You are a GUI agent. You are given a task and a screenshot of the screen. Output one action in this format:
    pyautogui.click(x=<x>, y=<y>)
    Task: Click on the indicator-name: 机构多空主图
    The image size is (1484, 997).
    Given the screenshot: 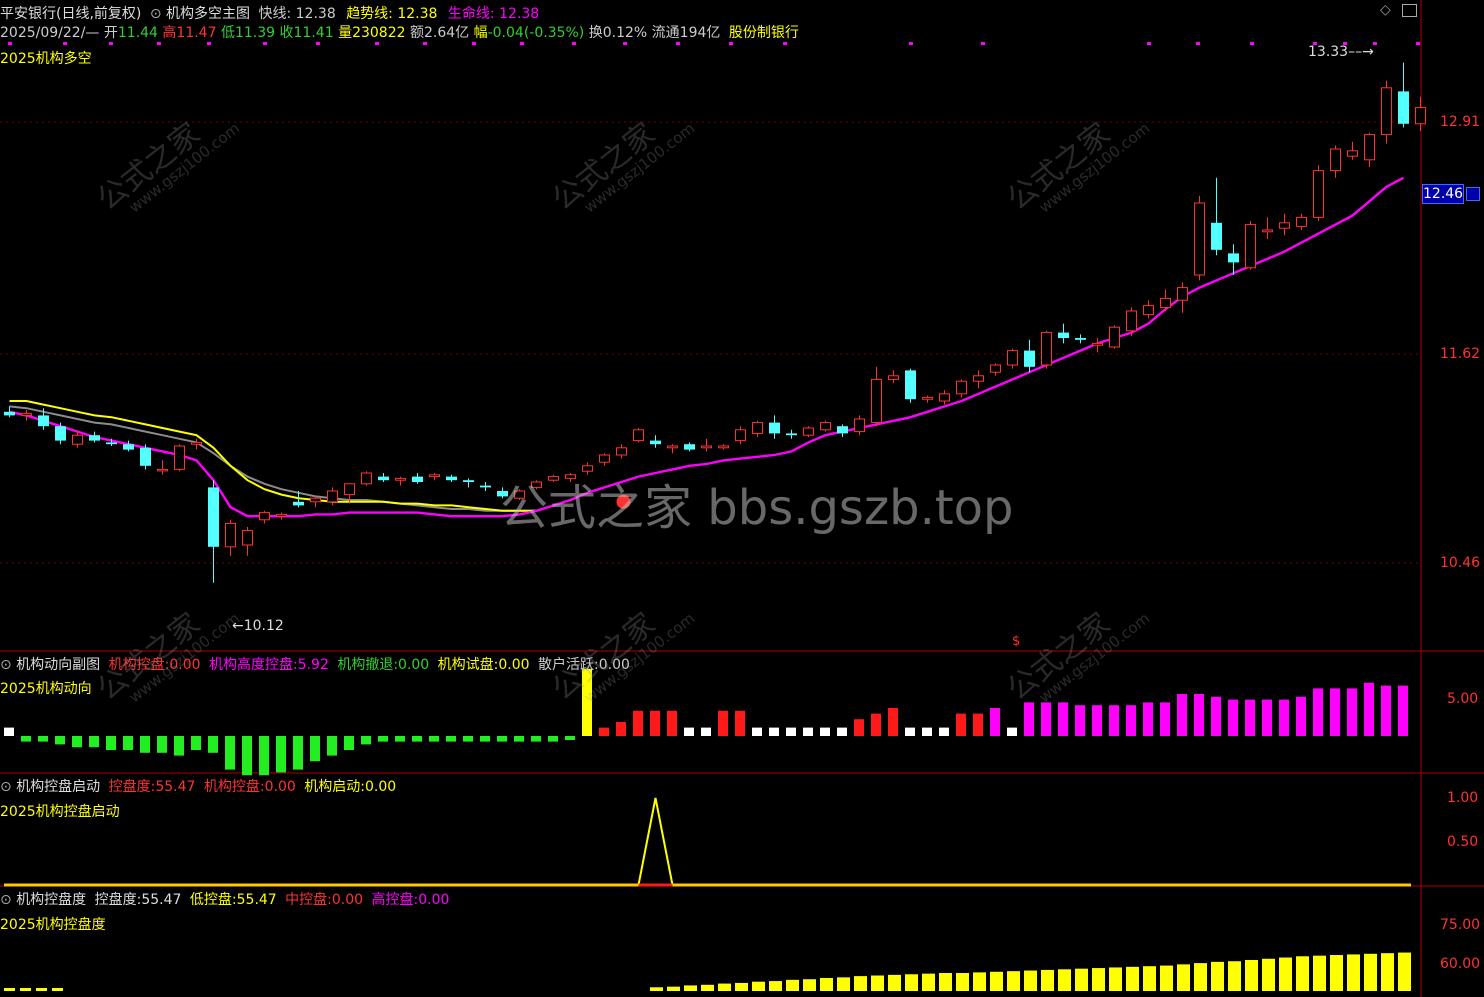 What is the action you would take?
    pyautogui.click(x=208, y=14)
    